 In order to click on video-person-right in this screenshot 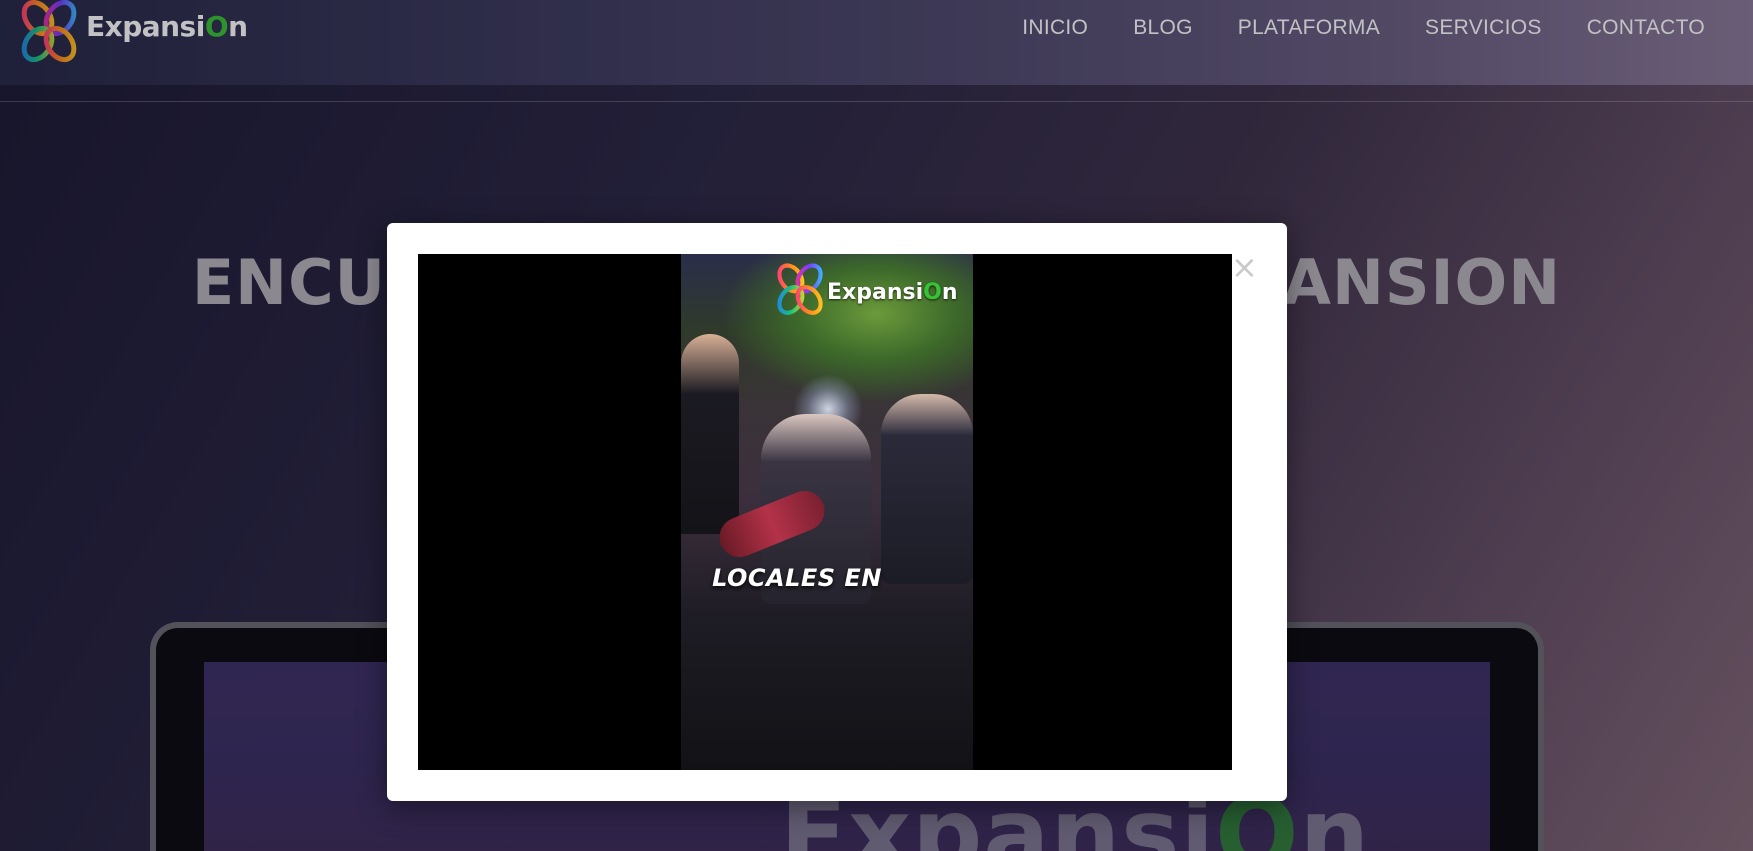, I will do `click(927, 489)`.